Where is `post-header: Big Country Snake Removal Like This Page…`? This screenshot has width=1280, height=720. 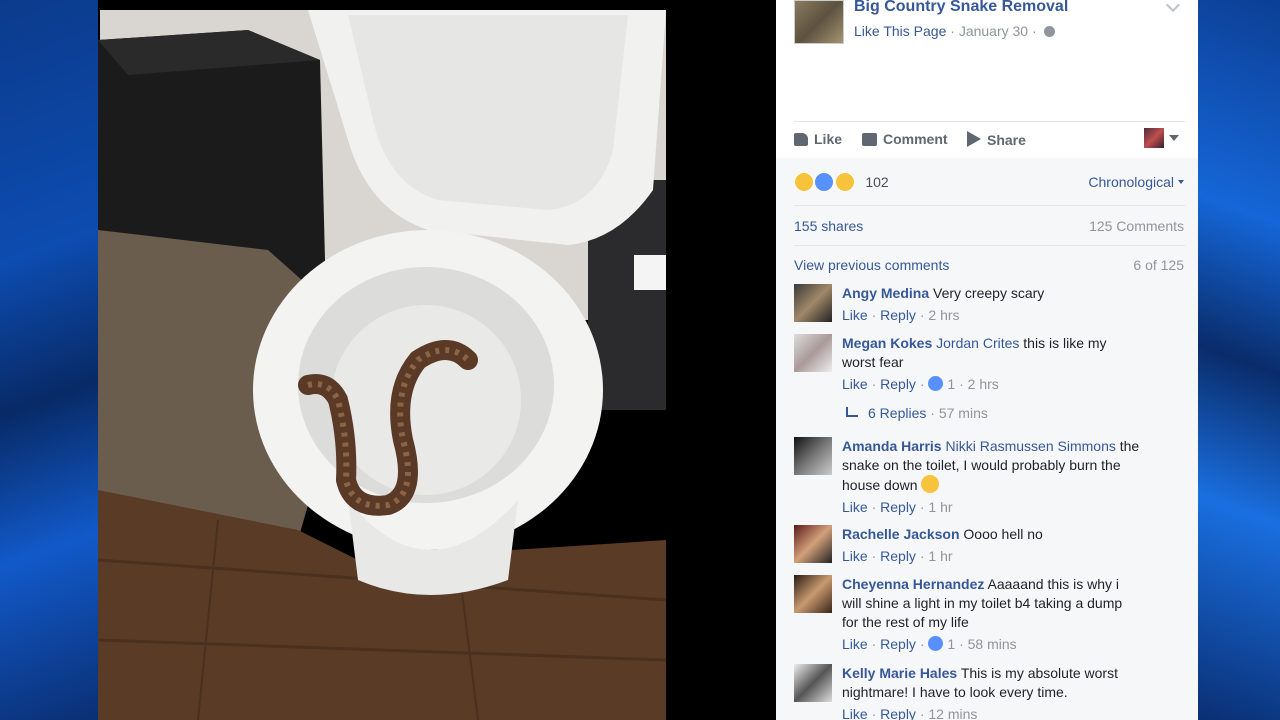
post-header: Big Country Snake Removal Like This Page… is located at coordinates (987, 60).